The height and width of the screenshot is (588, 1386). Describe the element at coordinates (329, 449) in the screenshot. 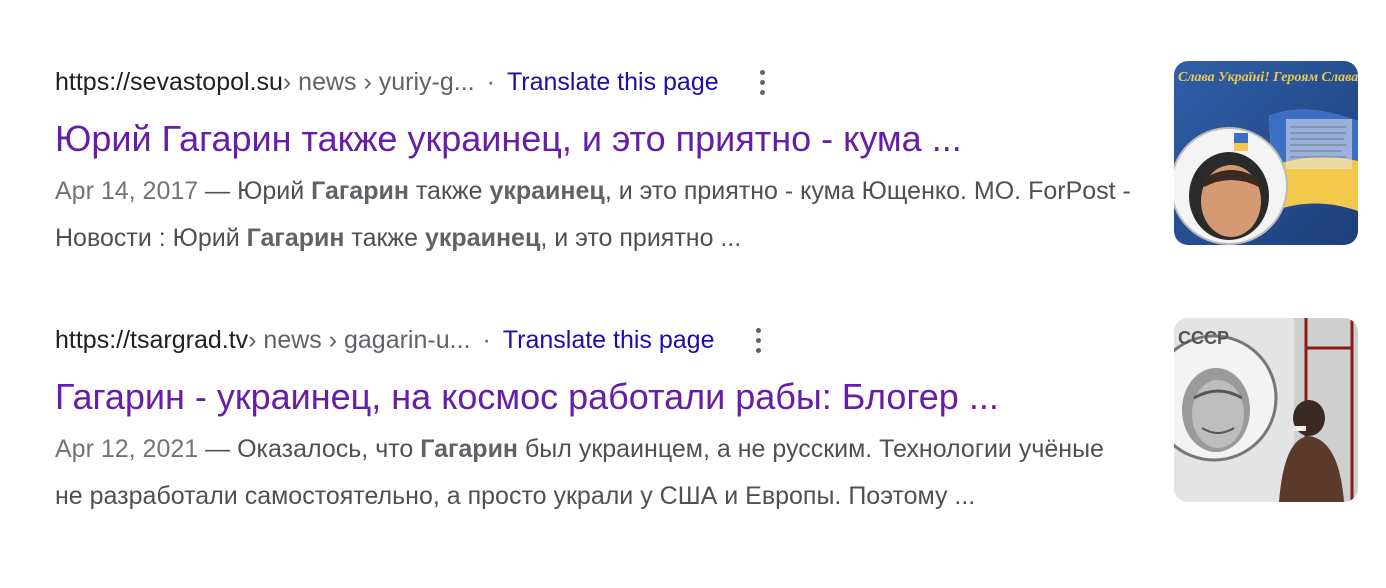

I see `snippet-text: Оказалось, что` at that location.